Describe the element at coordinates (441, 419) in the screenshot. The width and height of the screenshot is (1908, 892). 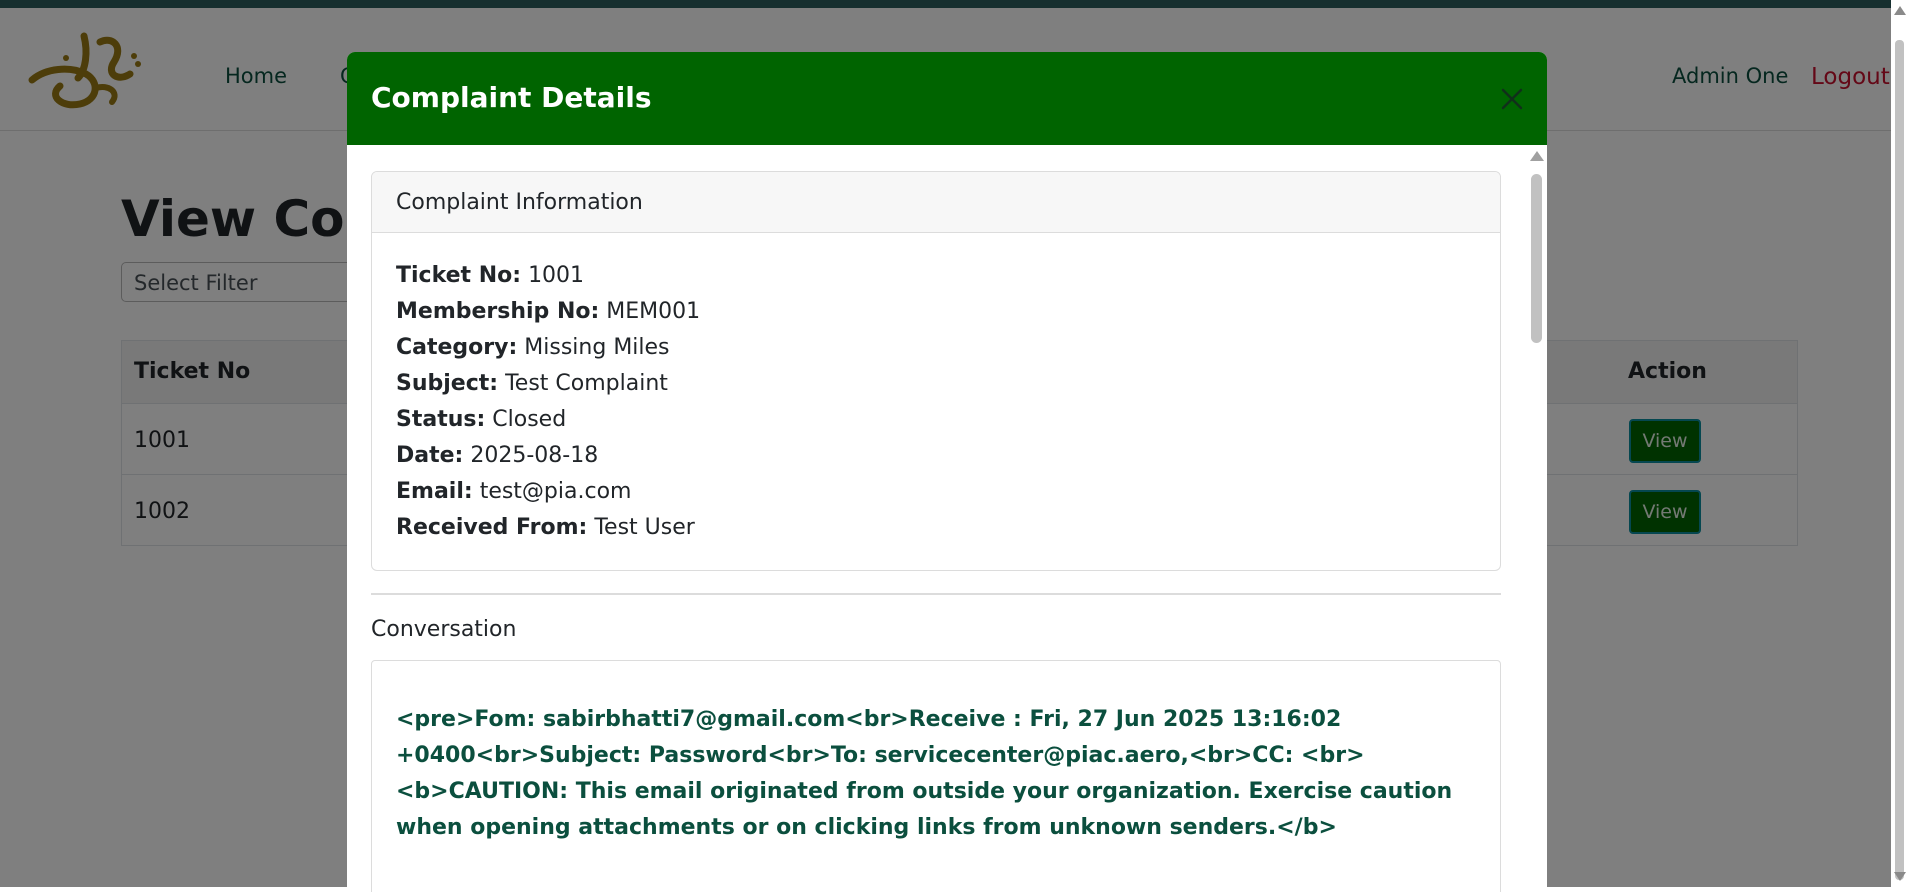
I see `field-label: Status:` at that location.